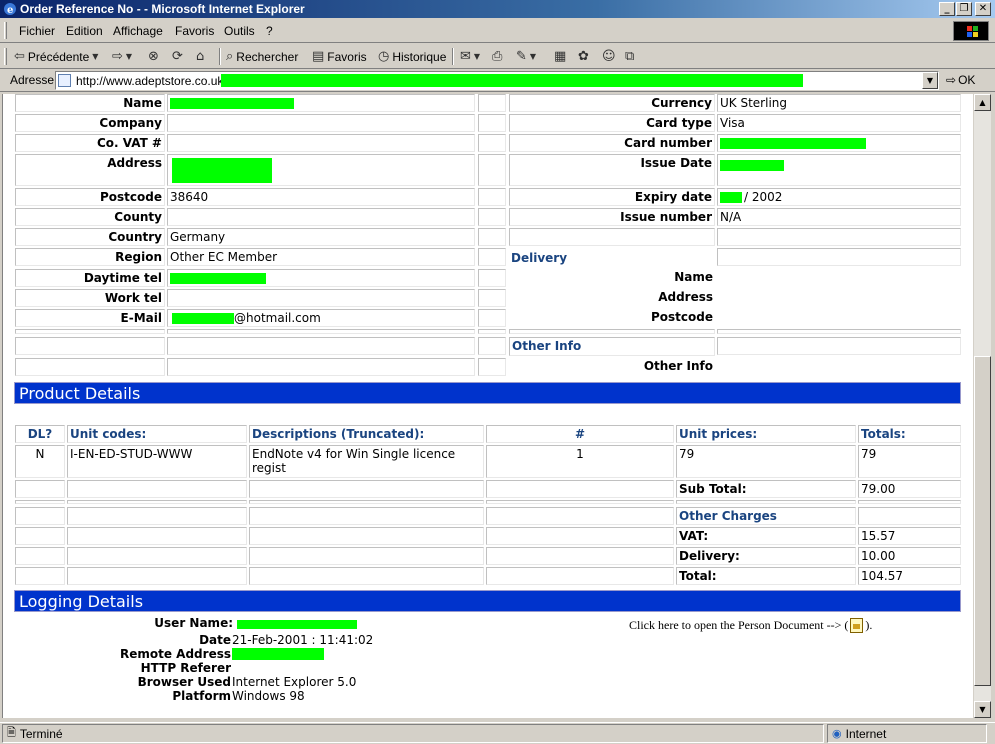  I want to click on windows-logo-icon, so click(971, 31).